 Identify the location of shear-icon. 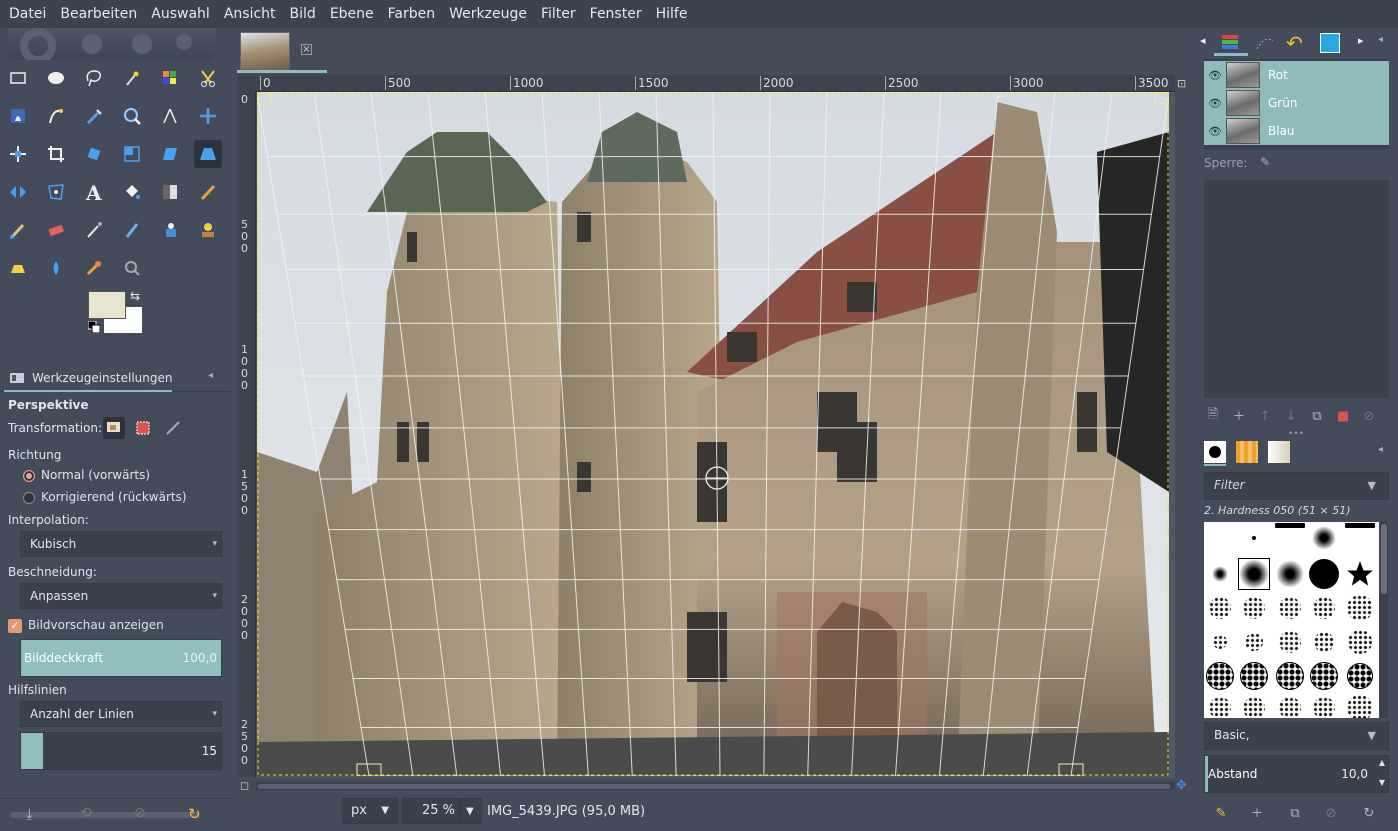
(170, 154).